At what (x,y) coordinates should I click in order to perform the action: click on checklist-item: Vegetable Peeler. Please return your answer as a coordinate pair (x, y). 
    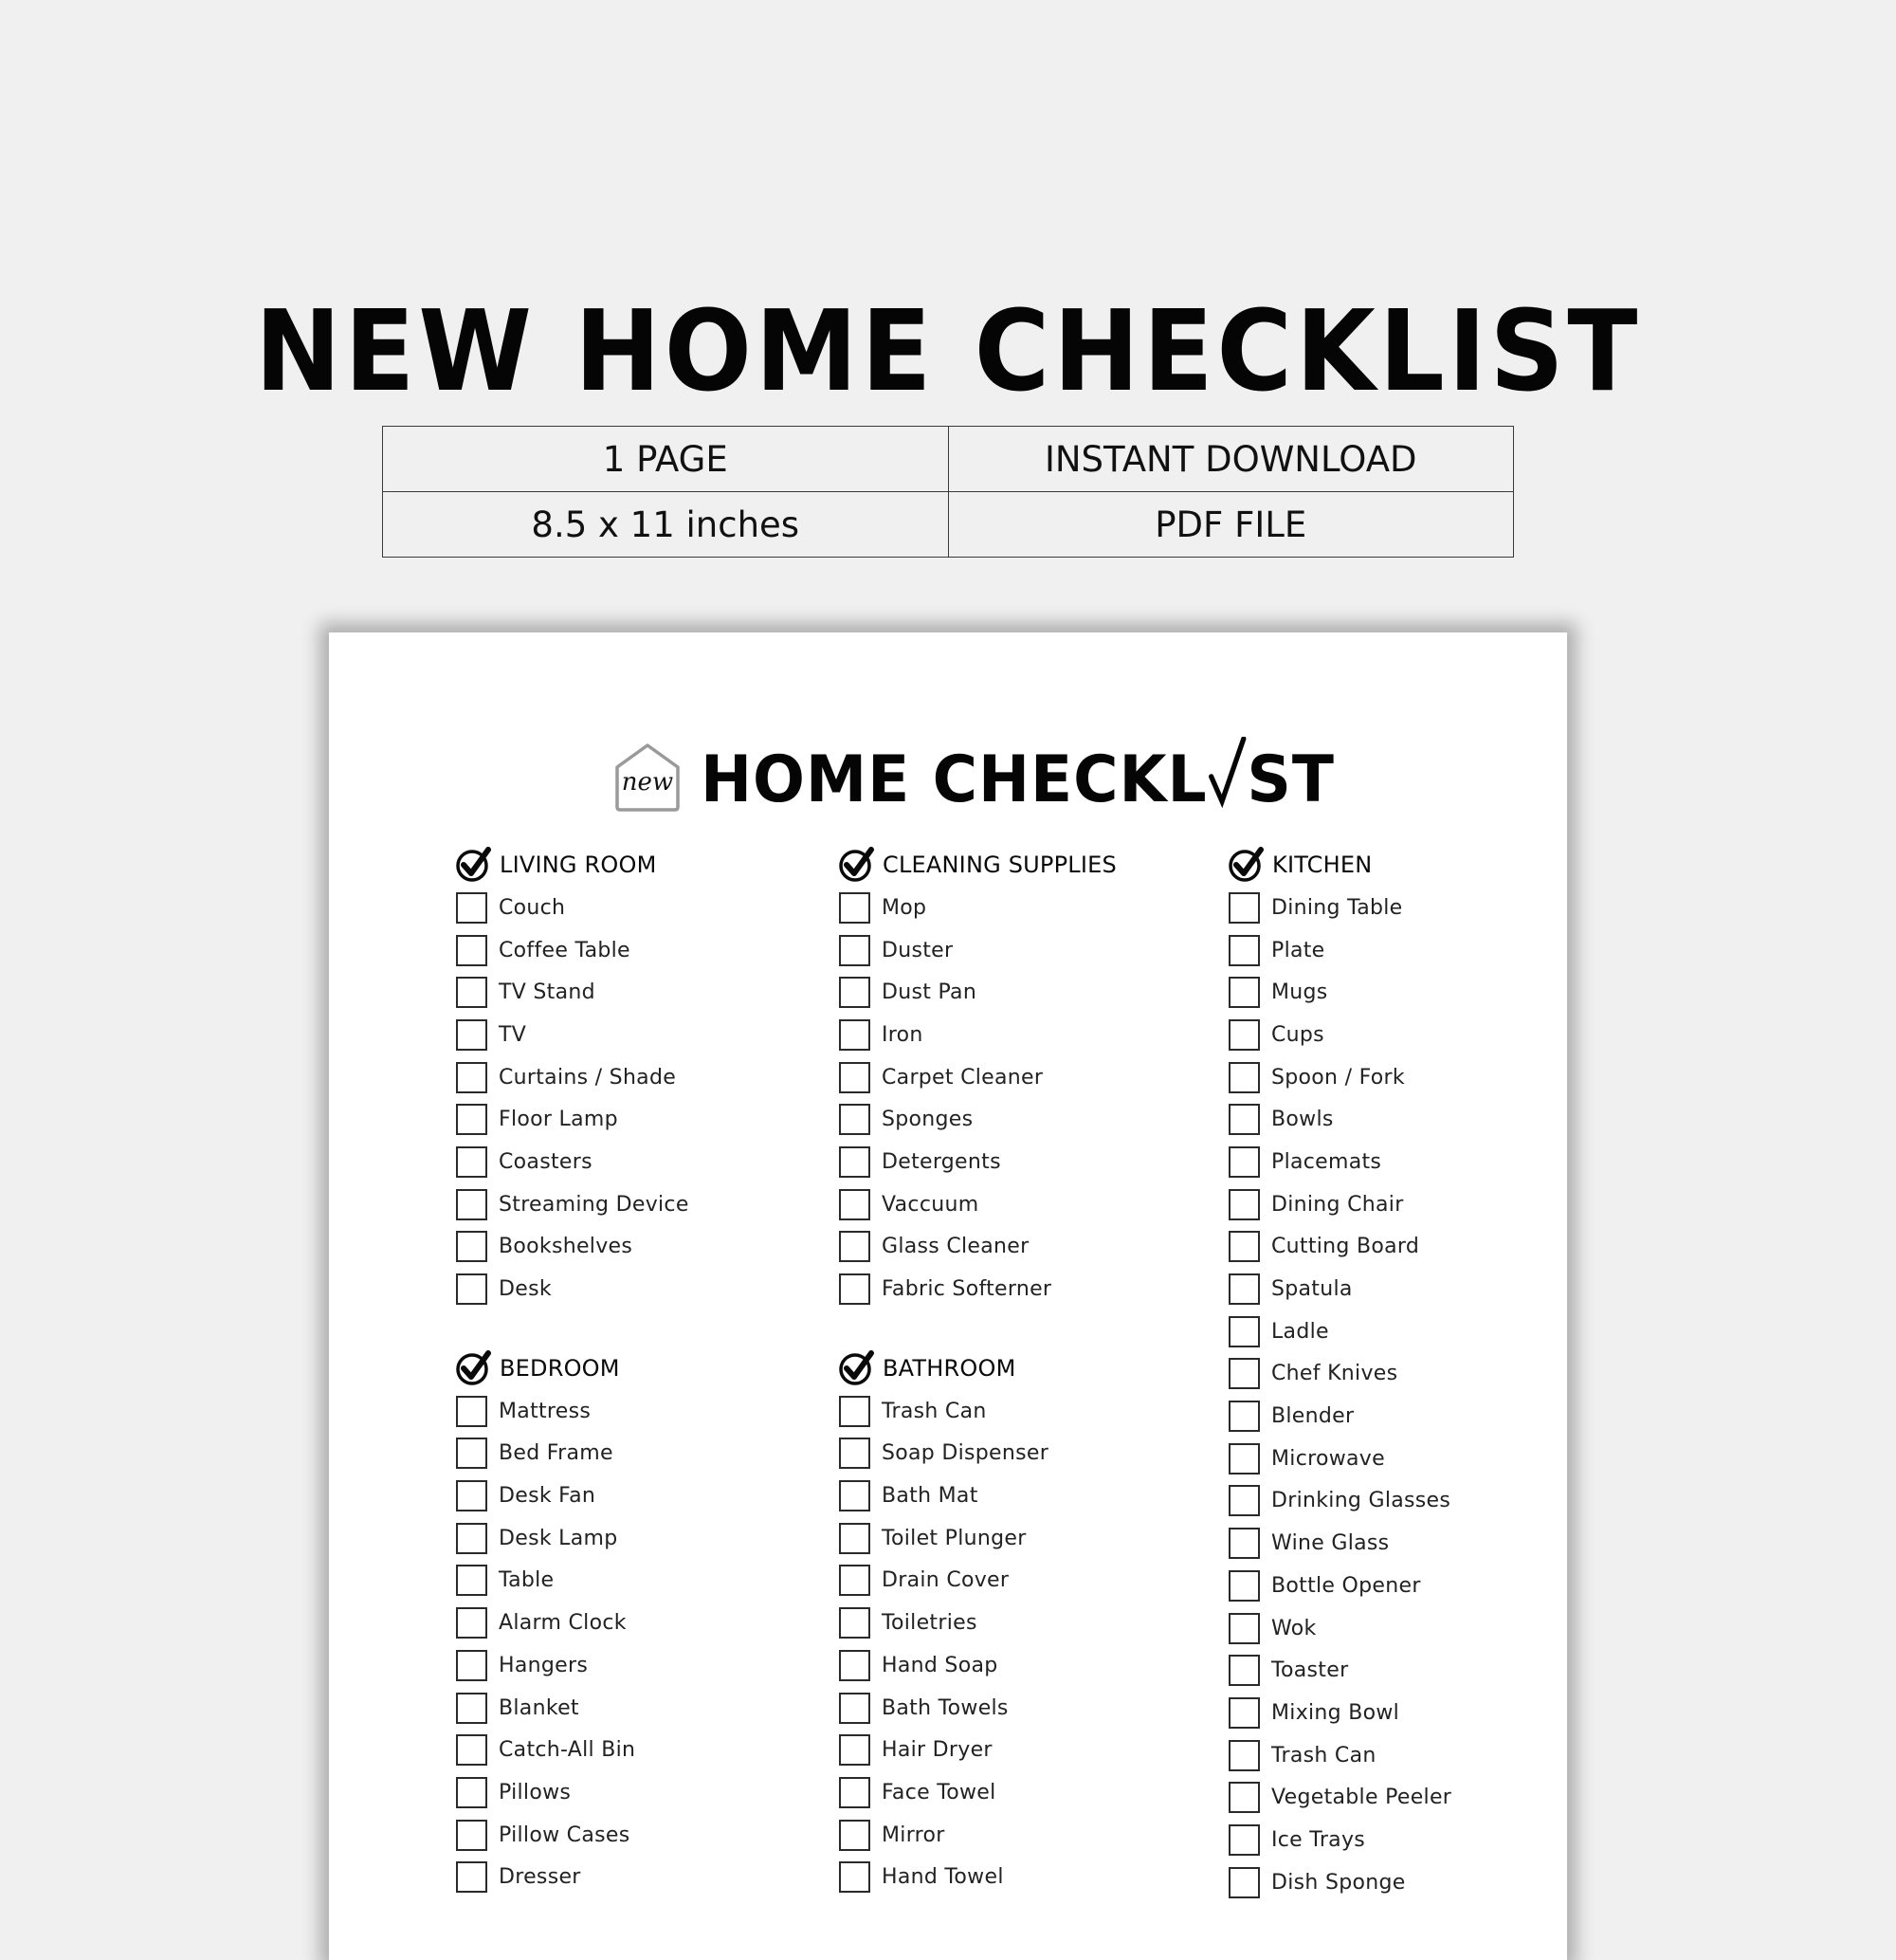
    Looking at the image, I should click on (1408, 1797).